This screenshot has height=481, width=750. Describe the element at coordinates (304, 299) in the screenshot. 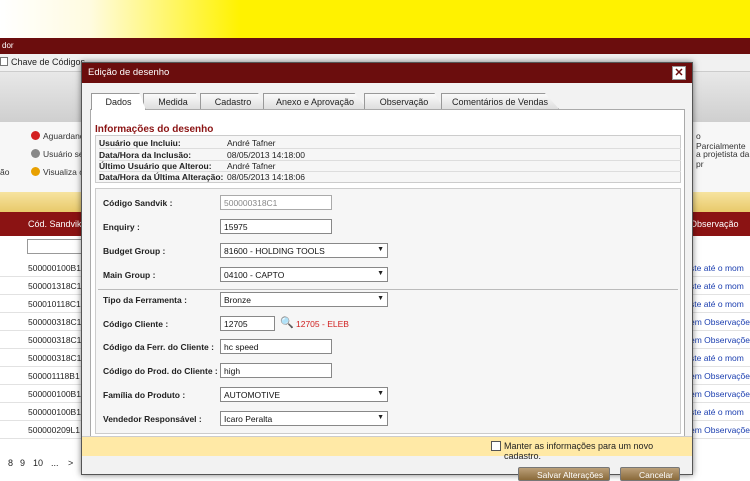

I see `tipo-ferramenta-select: Bronze ▼` at that location.